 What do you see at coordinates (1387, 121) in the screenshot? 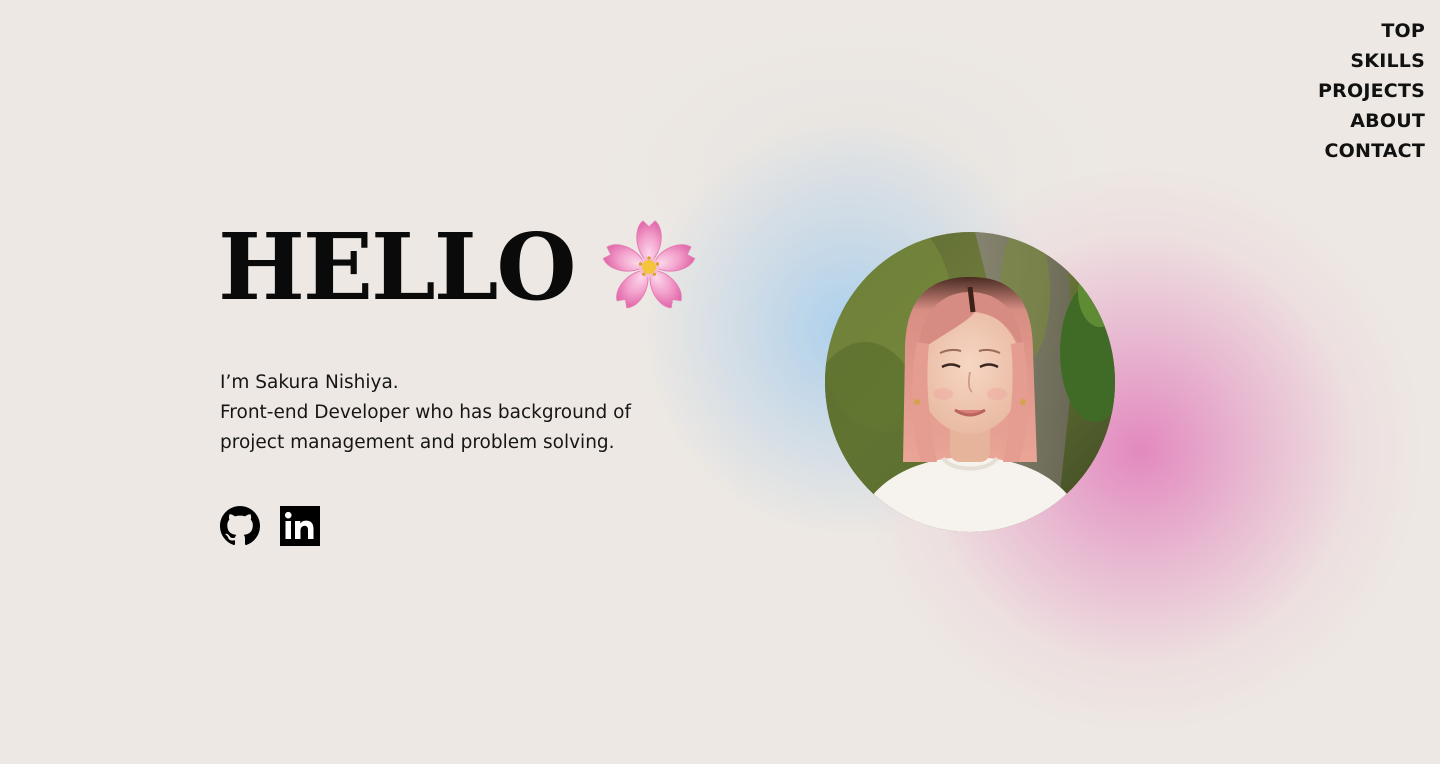
I see `nav-item-about: ABOUT` at bounding box center [1387, 121].